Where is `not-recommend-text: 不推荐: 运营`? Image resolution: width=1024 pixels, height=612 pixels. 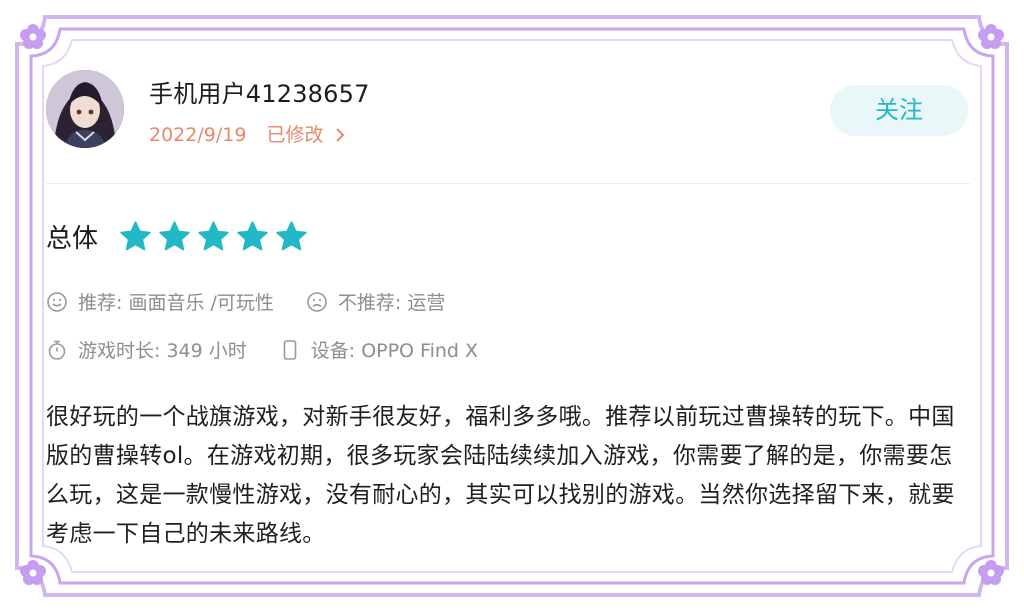 not-recommend-text: 不推荐: 运营 is located at coordinates (391, 303).